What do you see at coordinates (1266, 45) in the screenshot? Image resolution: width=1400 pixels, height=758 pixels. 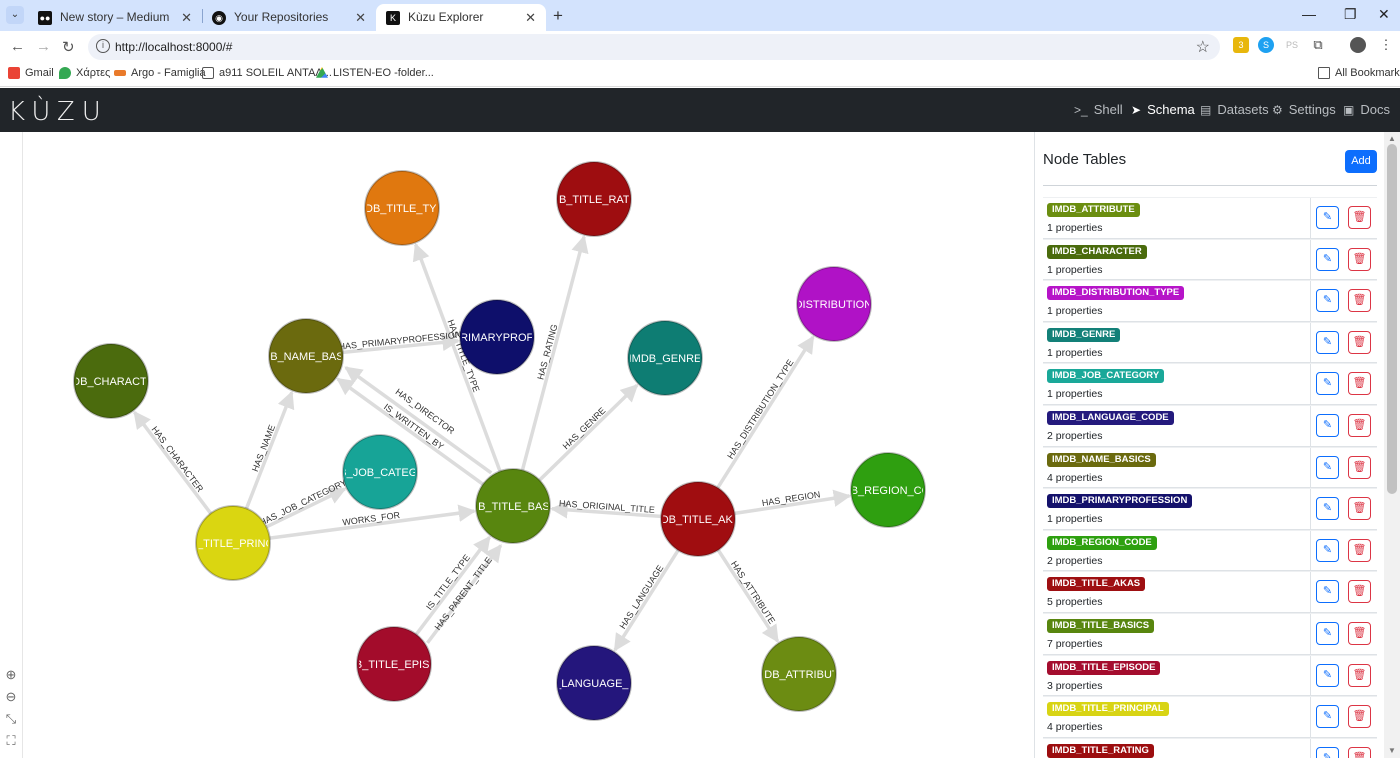 I see `skype-icon: S` at bounding box center [1266, 45].